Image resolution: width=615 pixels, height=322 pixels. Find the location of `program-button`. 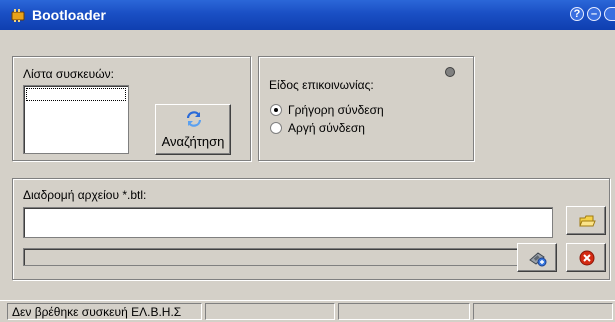

program-button is located at coordinates (537, 257).